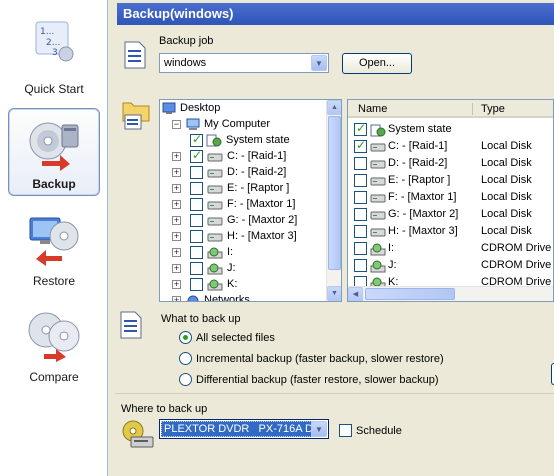 The image size is (554, 476). I want to click on list-item: D: - [Raid-2] Local Disk, so click(453, 164).